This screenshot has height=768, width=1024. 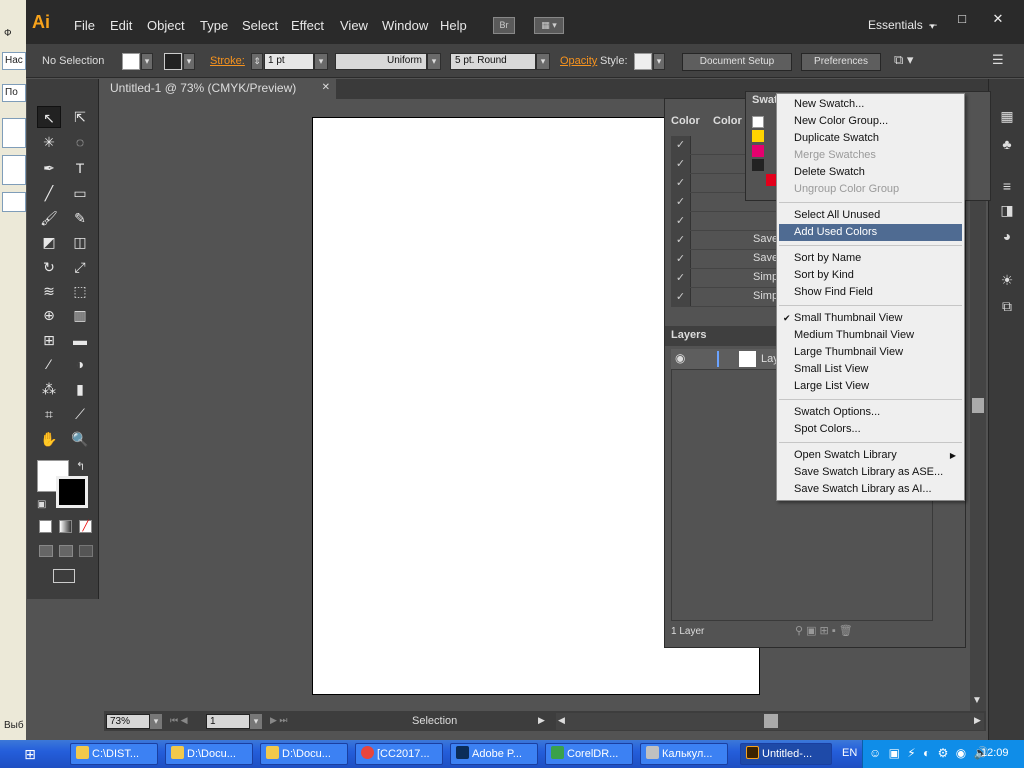 I want to click on menu-help: Help, so click(x=453, y=25).